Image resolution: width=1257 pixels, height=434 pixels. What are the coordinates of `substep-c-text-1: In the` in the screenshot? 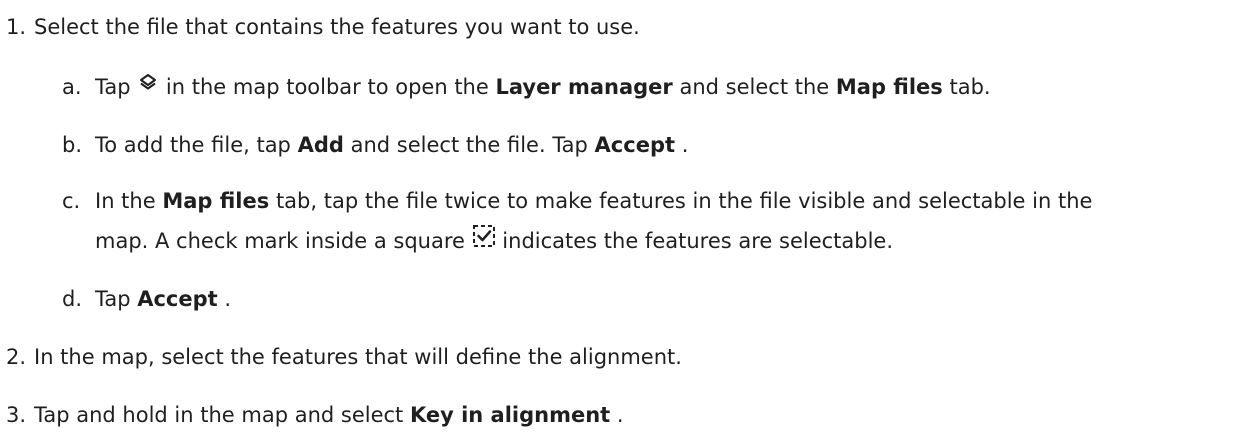 It's located at (129, 201).